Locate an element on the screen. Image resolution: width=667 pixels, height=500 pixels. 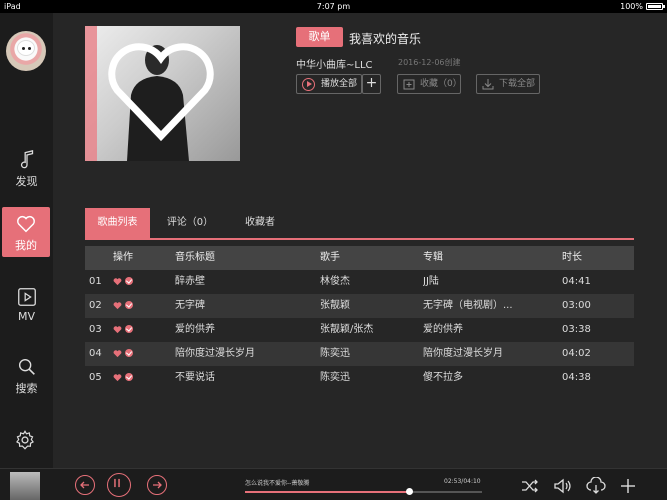
song-duration: 04:38 is located at coordinates (576, 377).